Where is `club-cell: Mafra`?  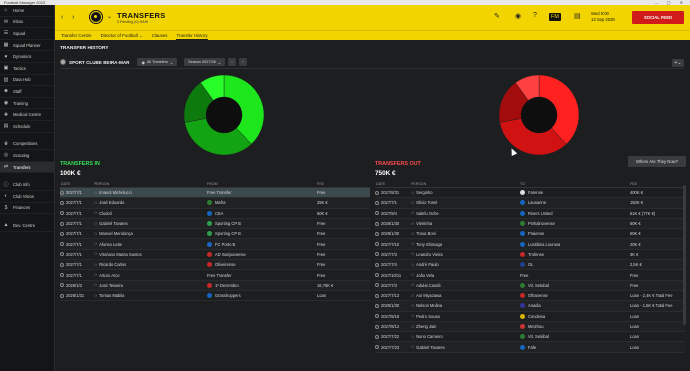
club-cell: Mafra is located at coordinates (262, 203).